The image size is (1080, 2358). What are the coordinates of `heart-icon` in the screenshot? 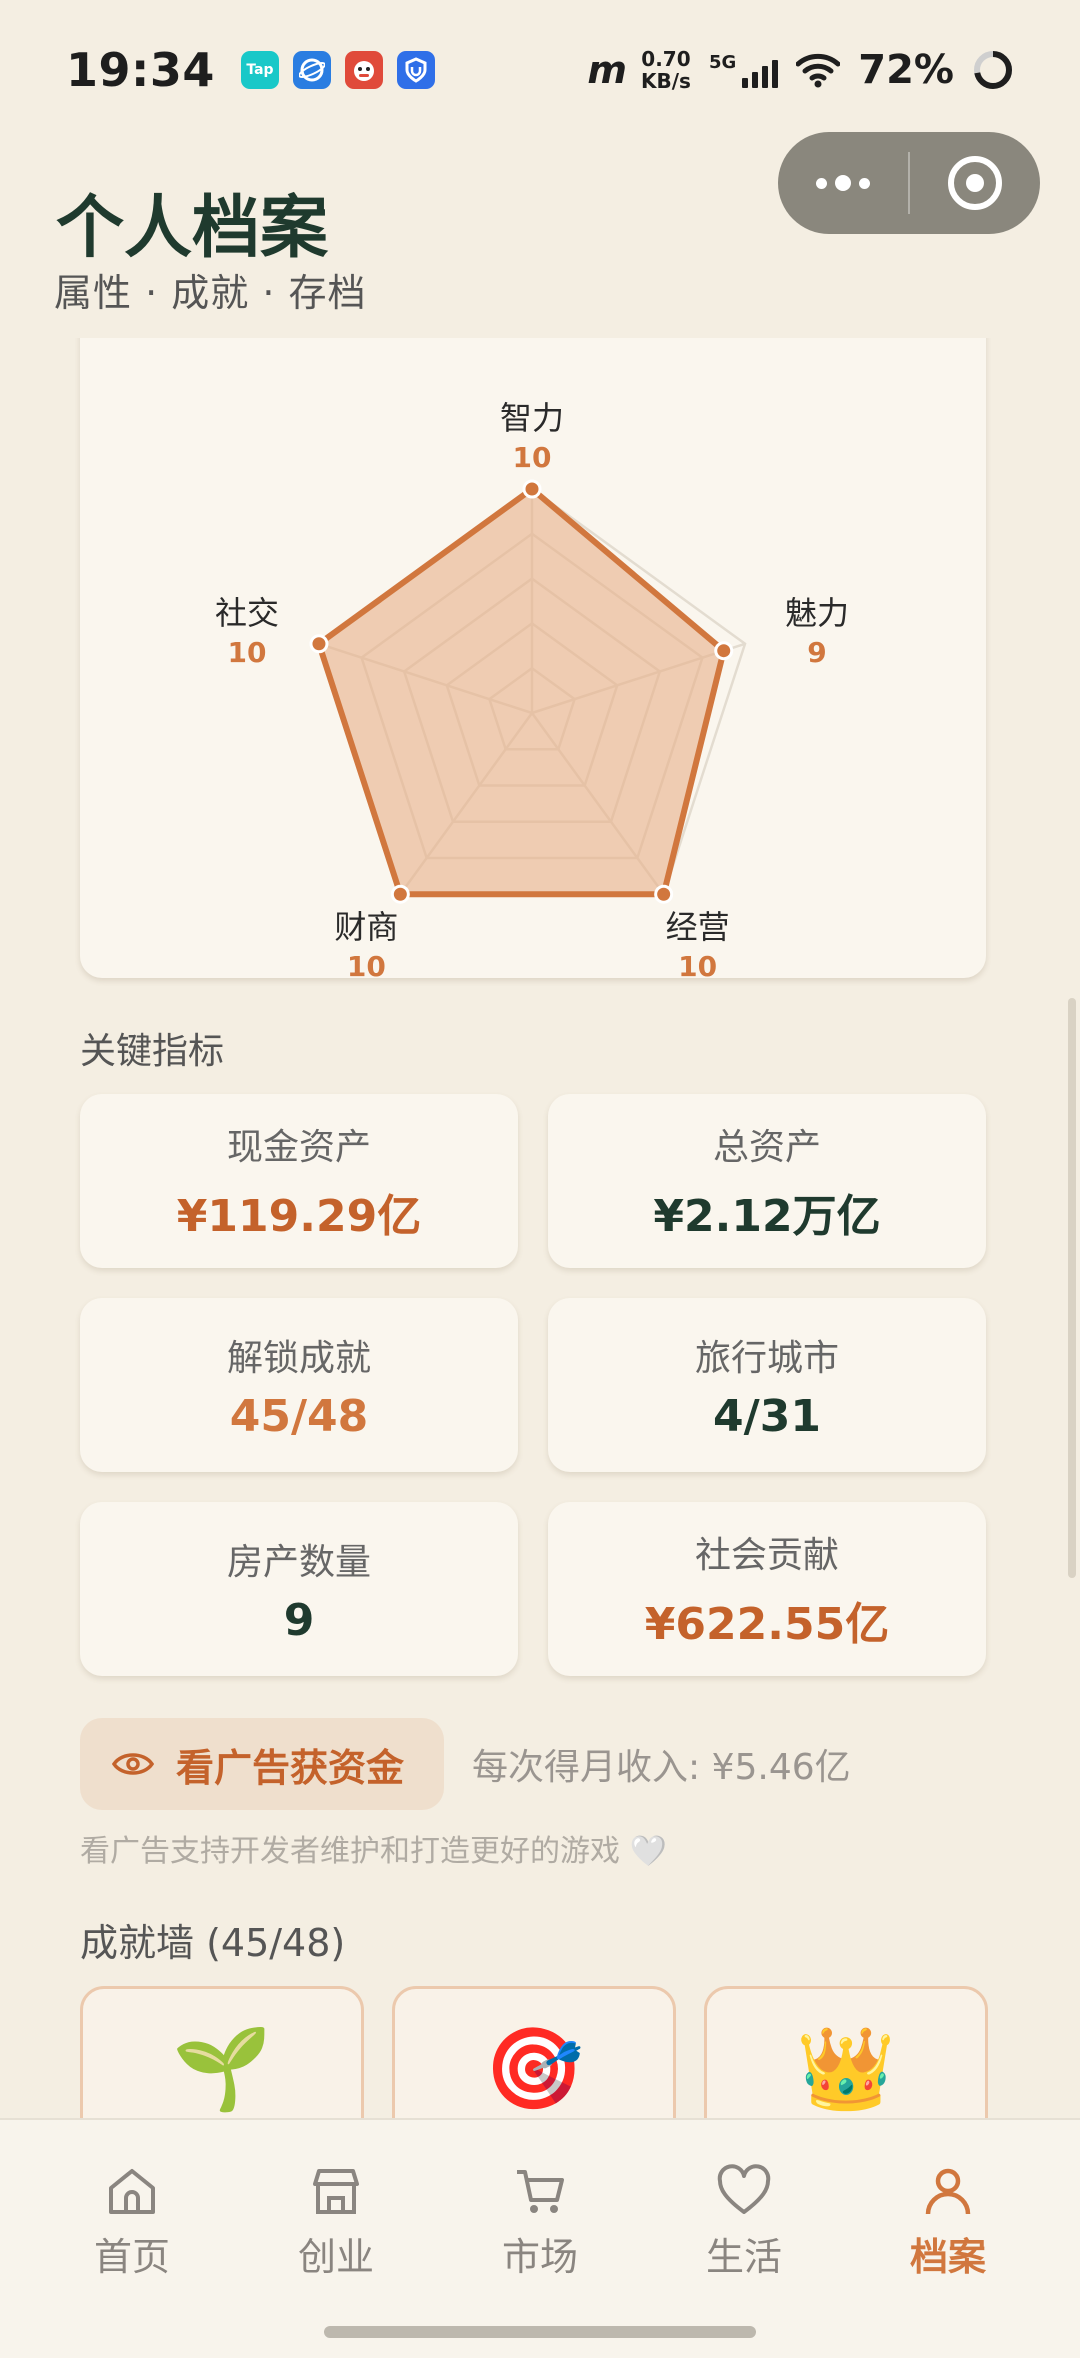 It's located at (744, 2189).